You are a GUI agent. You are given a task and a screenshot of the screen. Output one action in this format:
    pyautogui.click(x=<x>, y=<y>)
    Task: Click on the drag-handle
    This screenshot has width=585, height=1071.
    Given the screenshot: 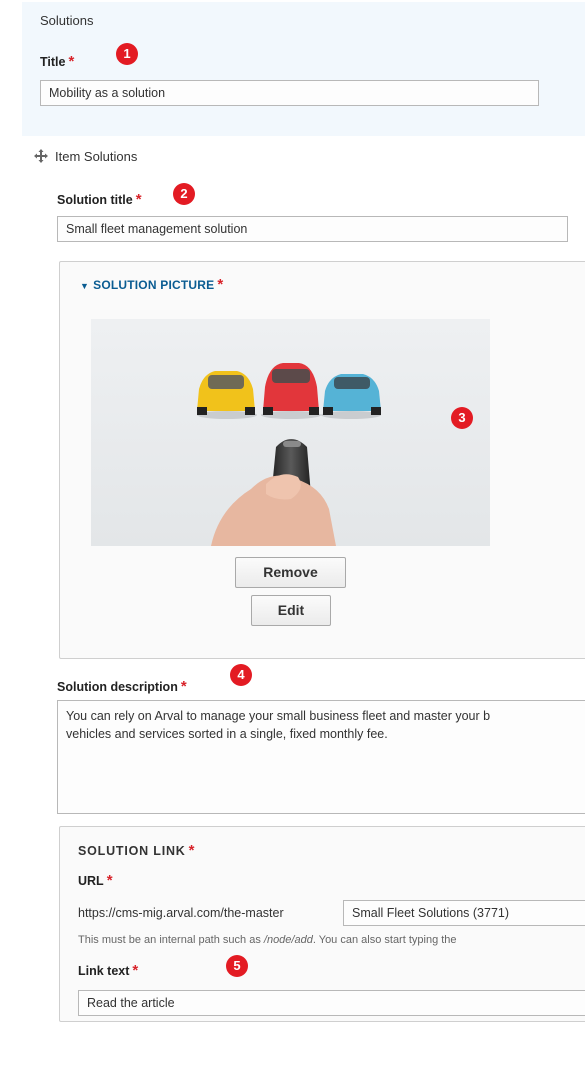 What is the action you would take?
    pyautogui.click(x=41, y=156)
    